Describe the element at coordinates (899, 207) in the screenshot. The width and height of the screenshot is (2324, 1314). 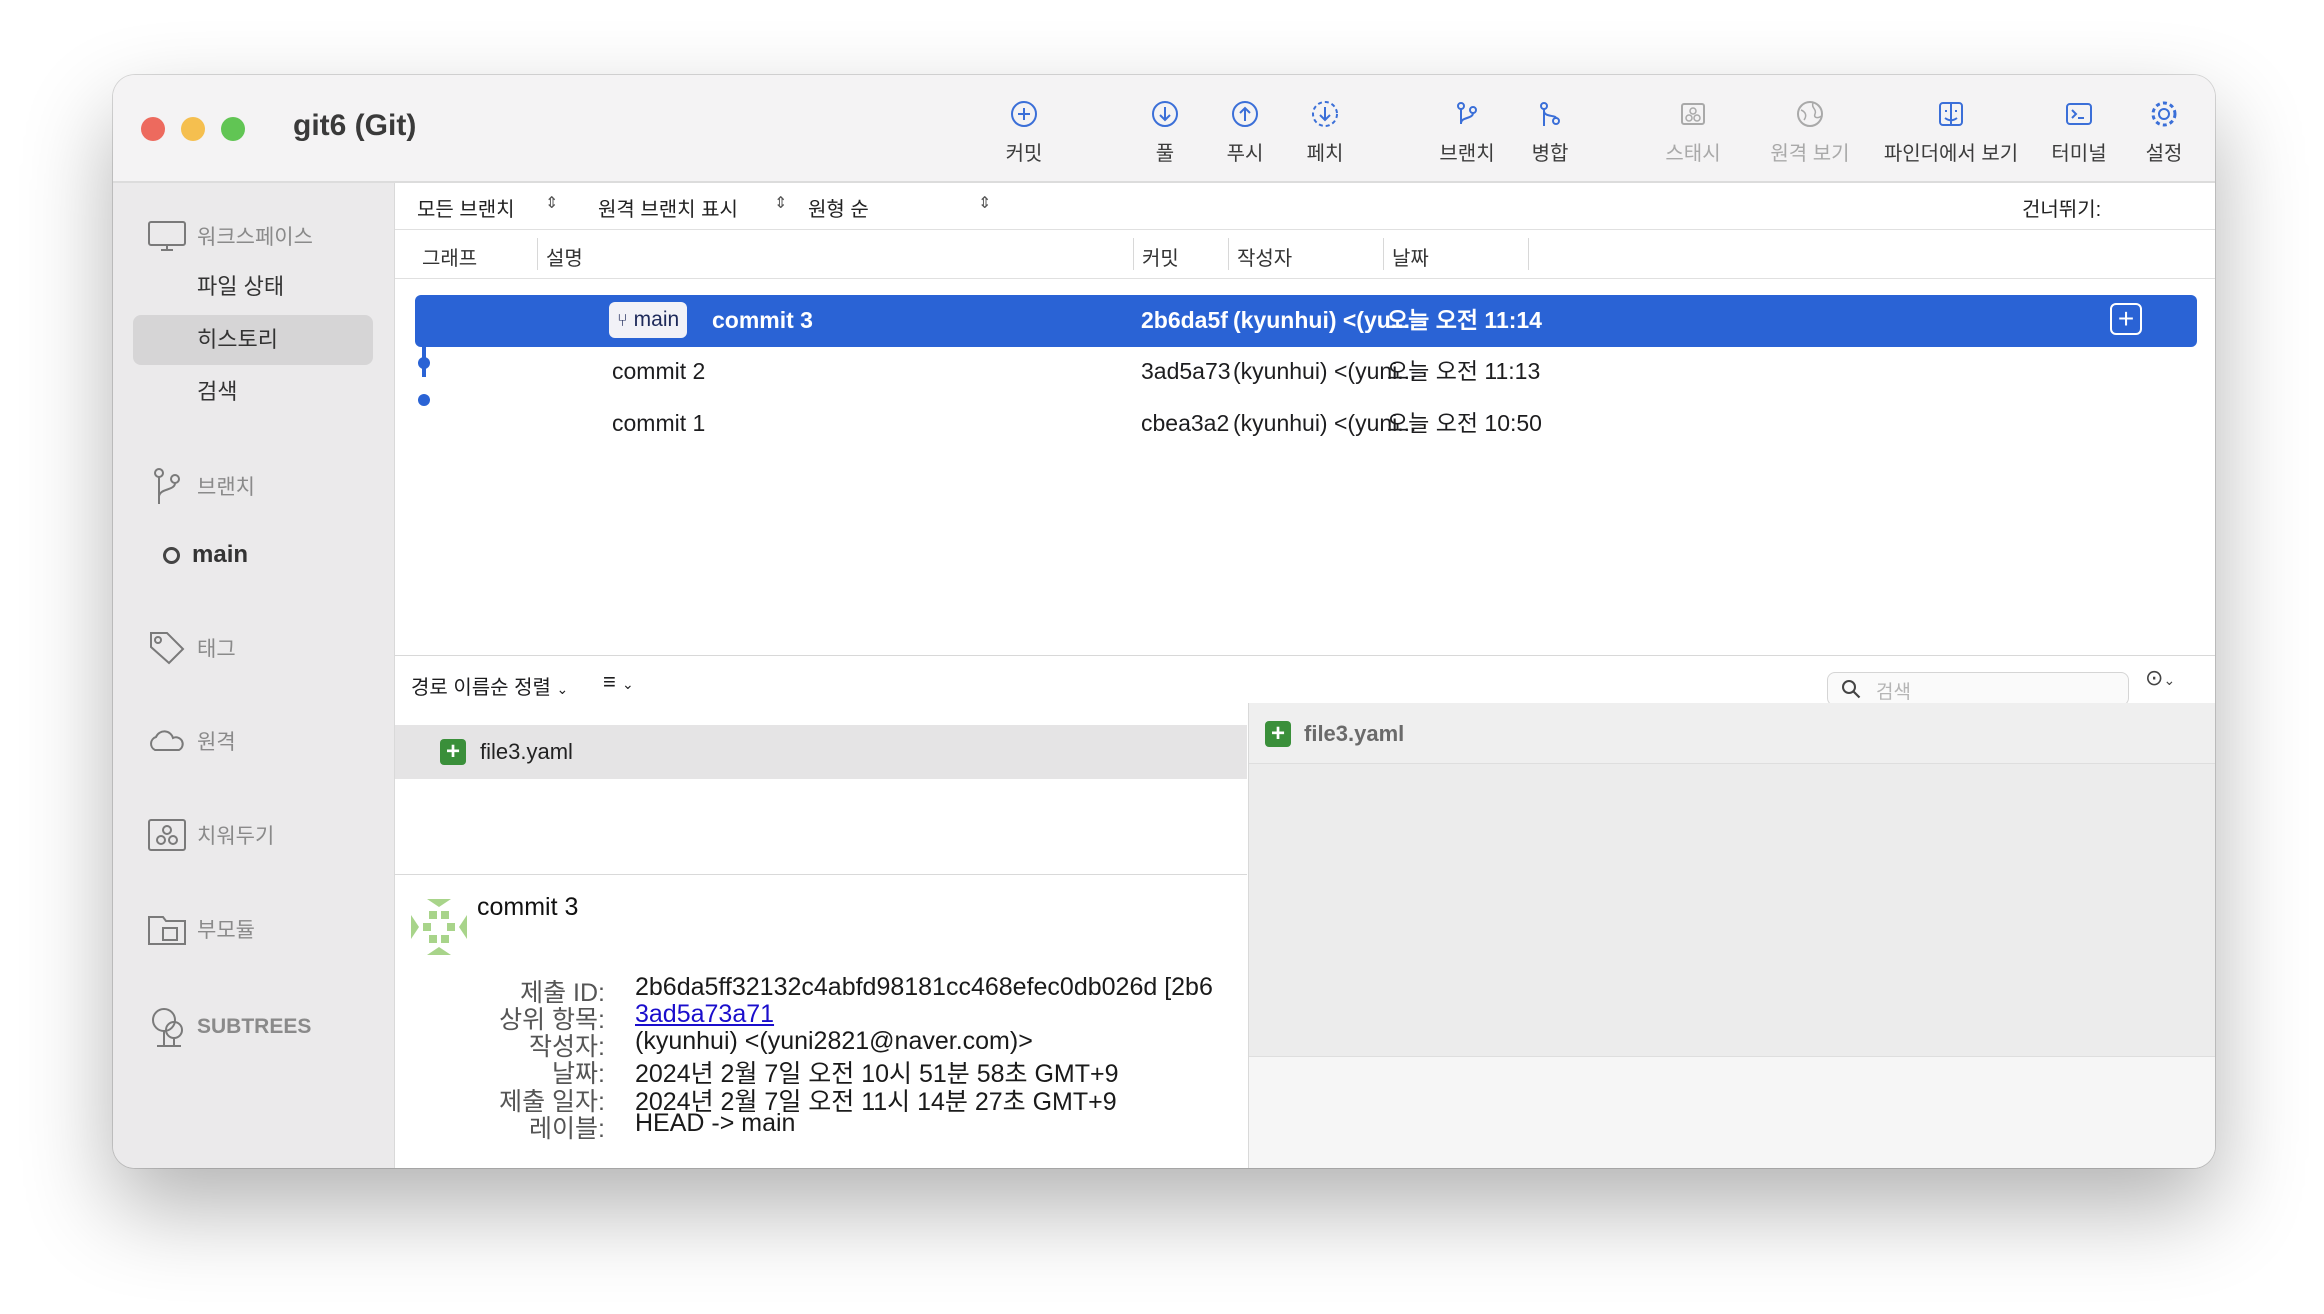
I see `order-dropdown: 원형 순 ⇕` at that location.